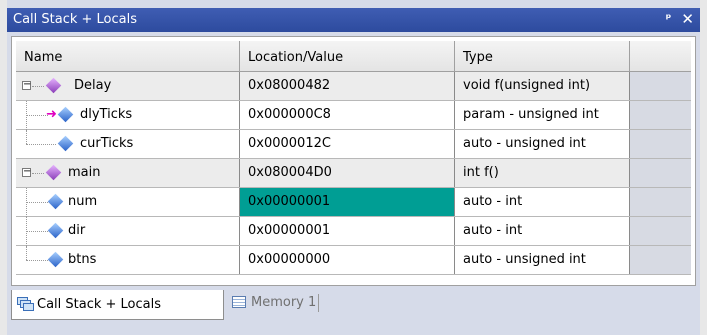 The height and width of the screenshot is (335, 707). Describe the element at coordinates (353, 20) in the screenshot. I see `title-bar: Call Stack + Locals ᵖ ✕` at that location.